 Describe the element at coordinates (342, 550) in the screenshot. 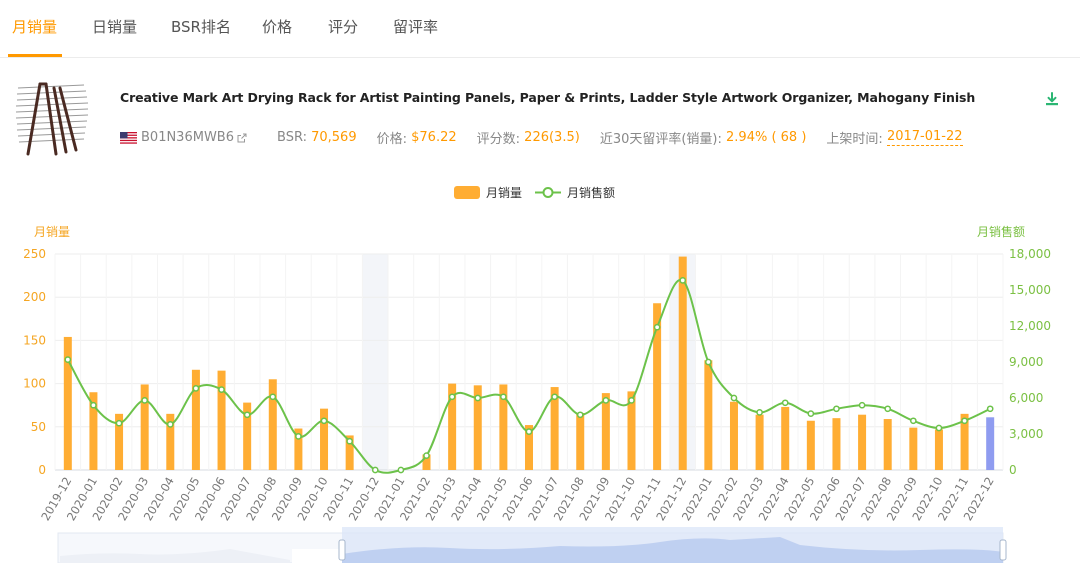

I see `zoom-handle-left` at that location.